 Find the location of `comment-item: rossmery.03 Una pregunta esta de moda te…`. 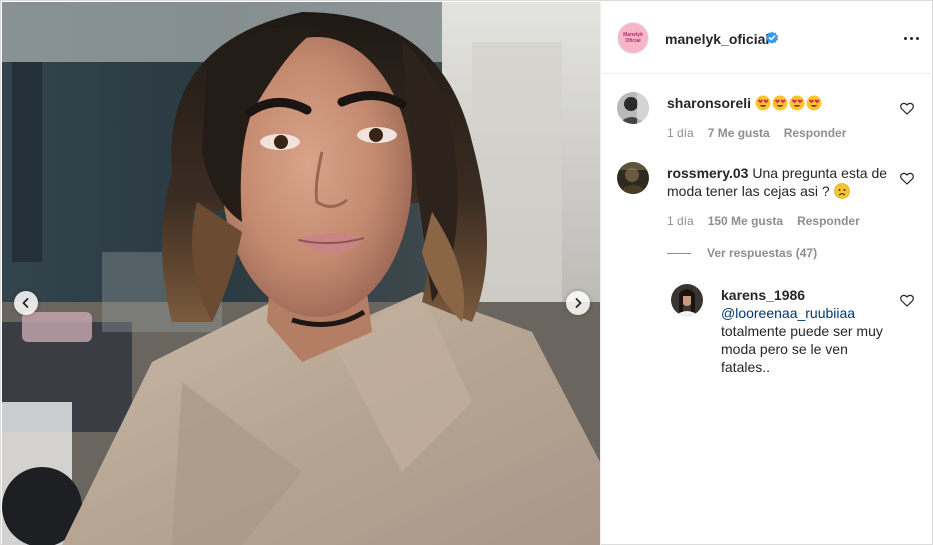

comment-item: rossmery.03 Una pregunta esta de moda te… is located at coordinates (775, 202).